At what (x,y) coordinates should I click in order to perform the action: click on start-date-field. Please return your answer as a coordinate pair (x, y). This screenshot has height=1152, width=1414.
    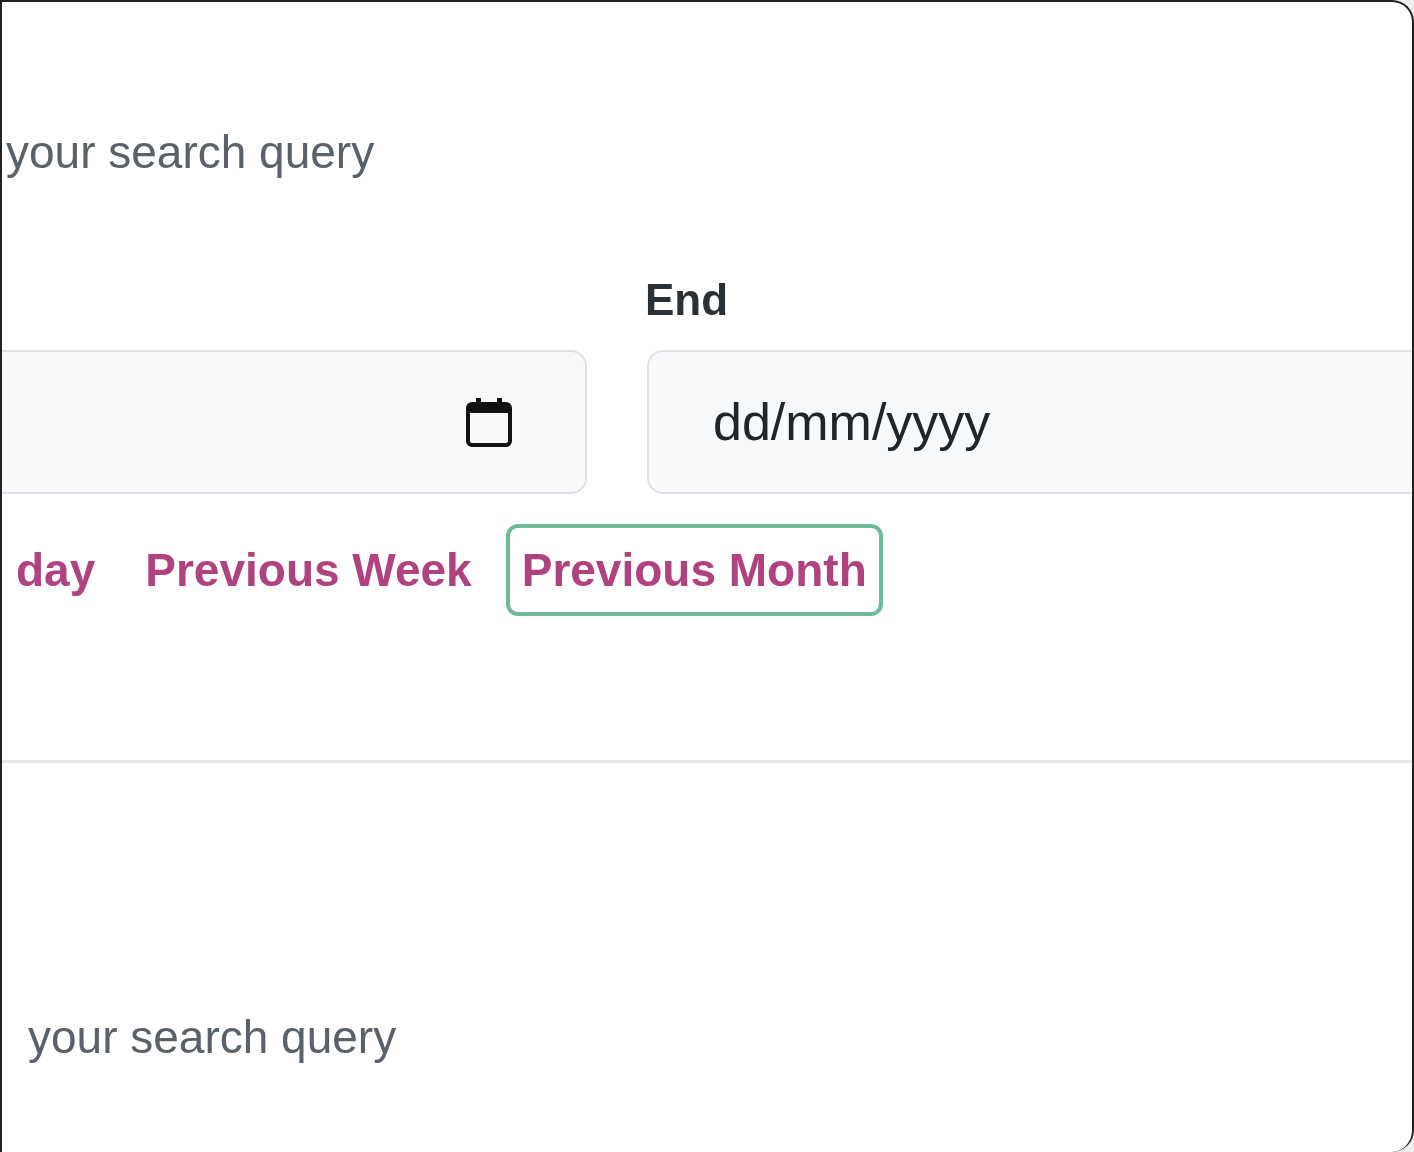
    Looking at the image, I should click on (294, 422).